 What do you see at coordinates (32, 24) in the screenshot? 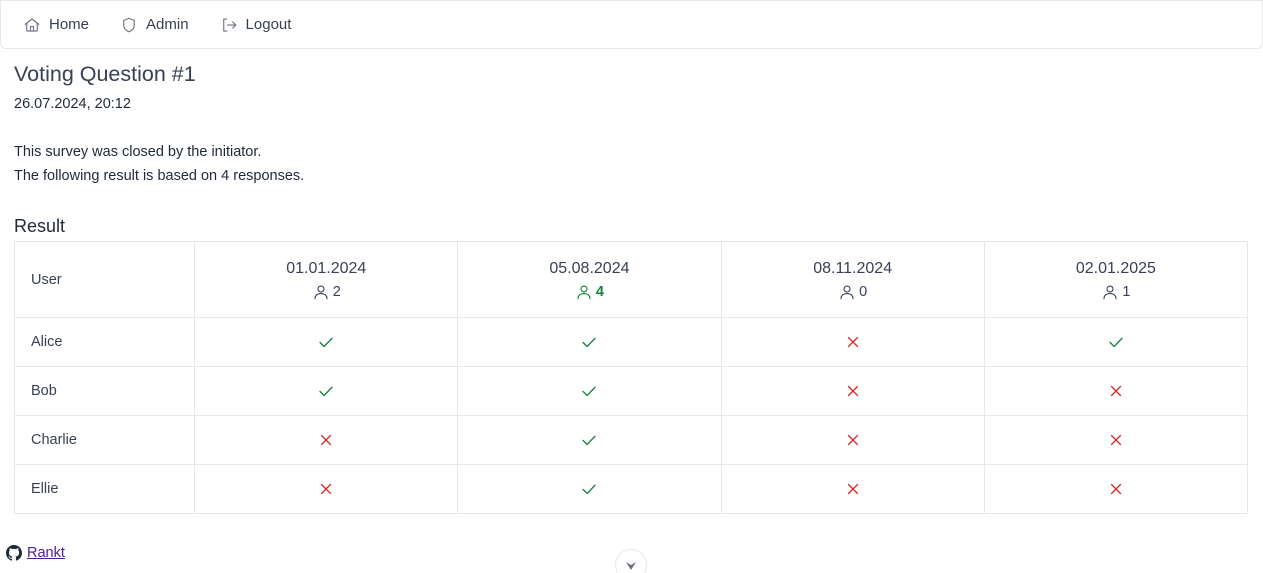
I see `home-icon` at bounding box center [32, 24].